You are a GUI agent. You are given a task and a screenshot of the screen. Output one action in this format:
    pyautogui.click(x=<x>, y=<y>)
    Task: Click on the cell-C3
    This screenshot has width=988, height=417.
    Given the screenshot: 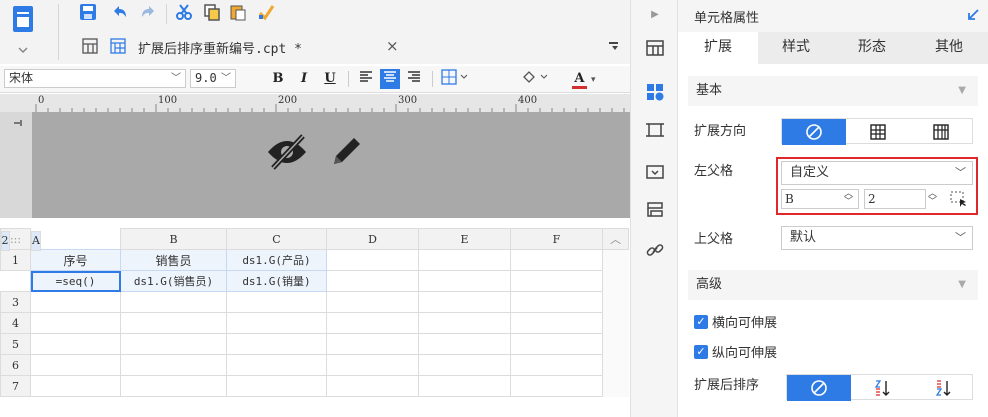 What is the action you would take?
    pyautogui.click(x=276, y=302)
    